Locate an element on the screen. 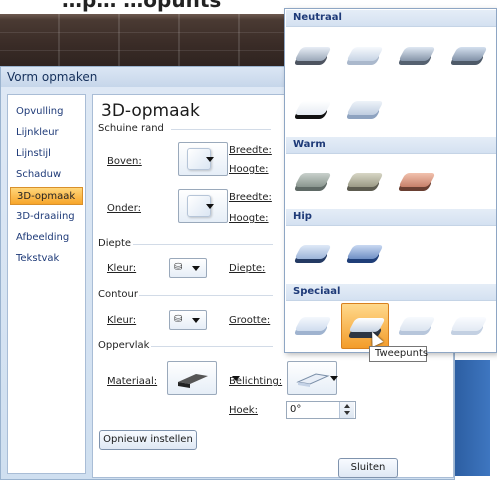 This screenshot has height=480, width=497. nav-item-opvulling: Opvulling is located at coordinates (46, 112).